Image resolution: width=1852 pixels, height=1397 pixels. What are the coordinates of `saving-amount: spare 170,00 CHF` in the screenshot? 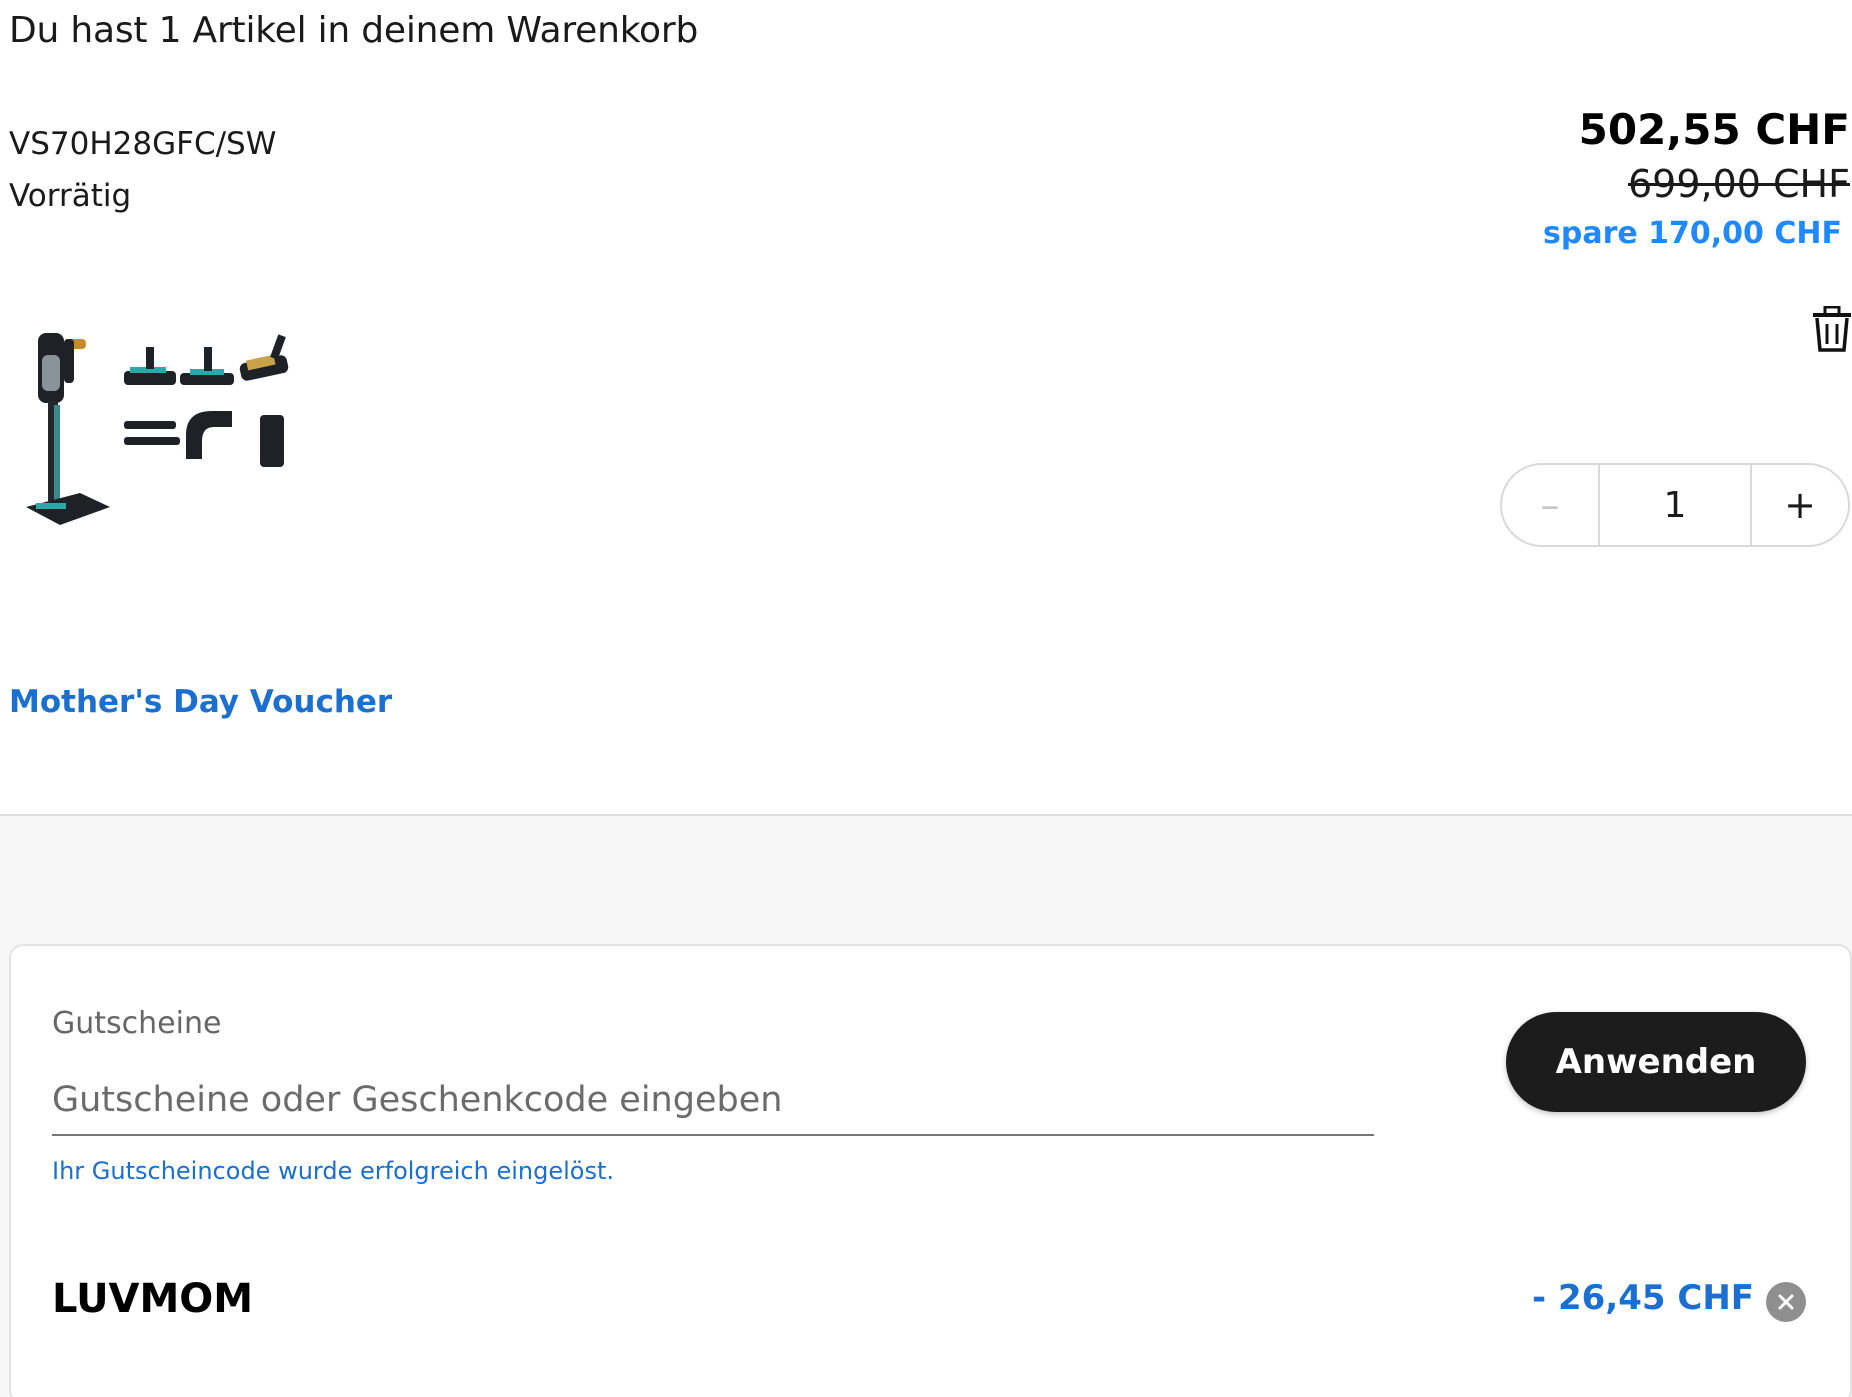 It's located at (1692, 233).